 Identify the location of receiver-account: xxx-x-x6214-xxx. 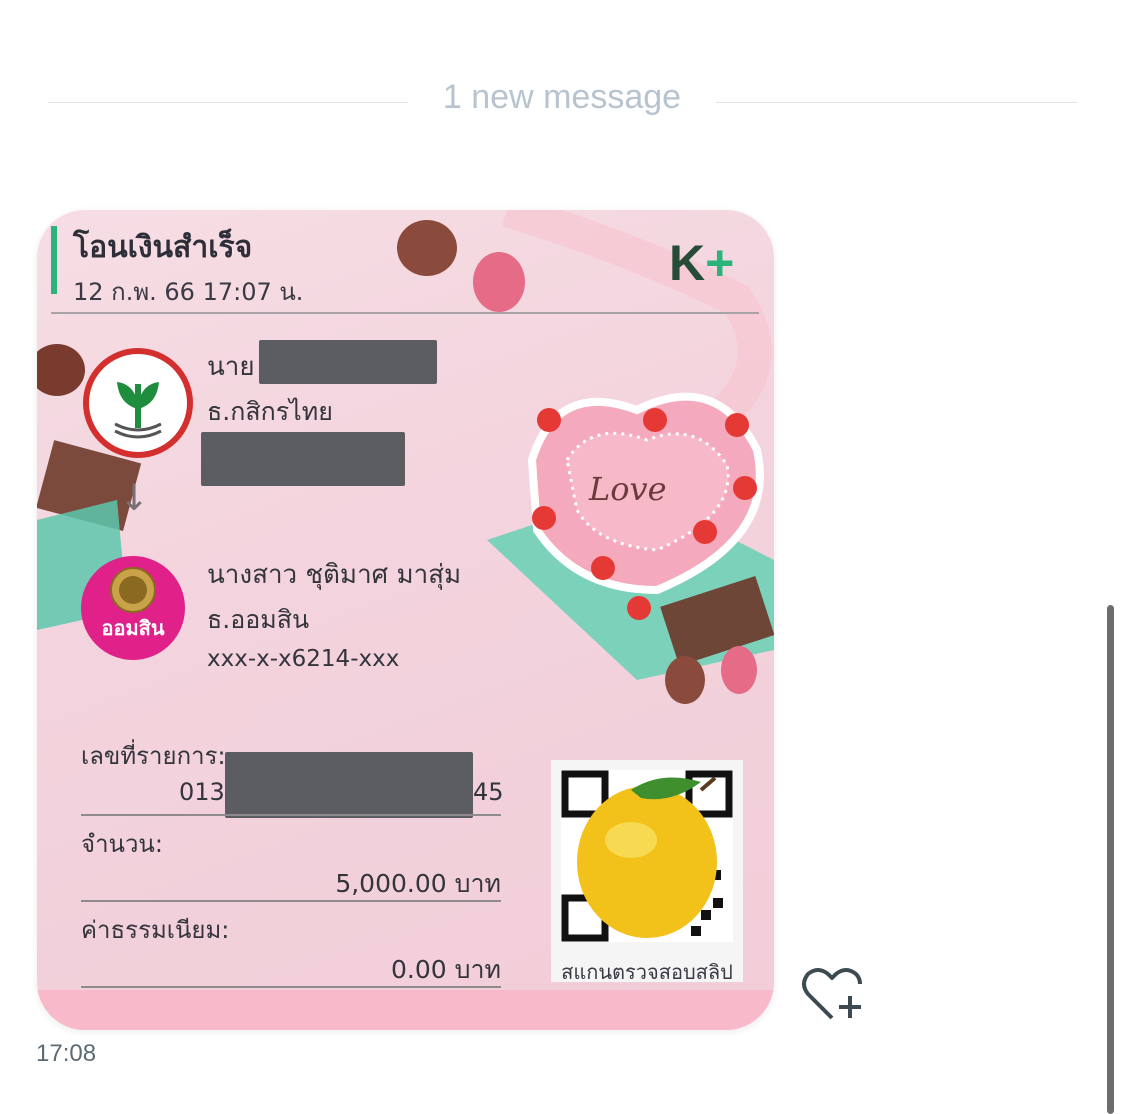
(303, 659).